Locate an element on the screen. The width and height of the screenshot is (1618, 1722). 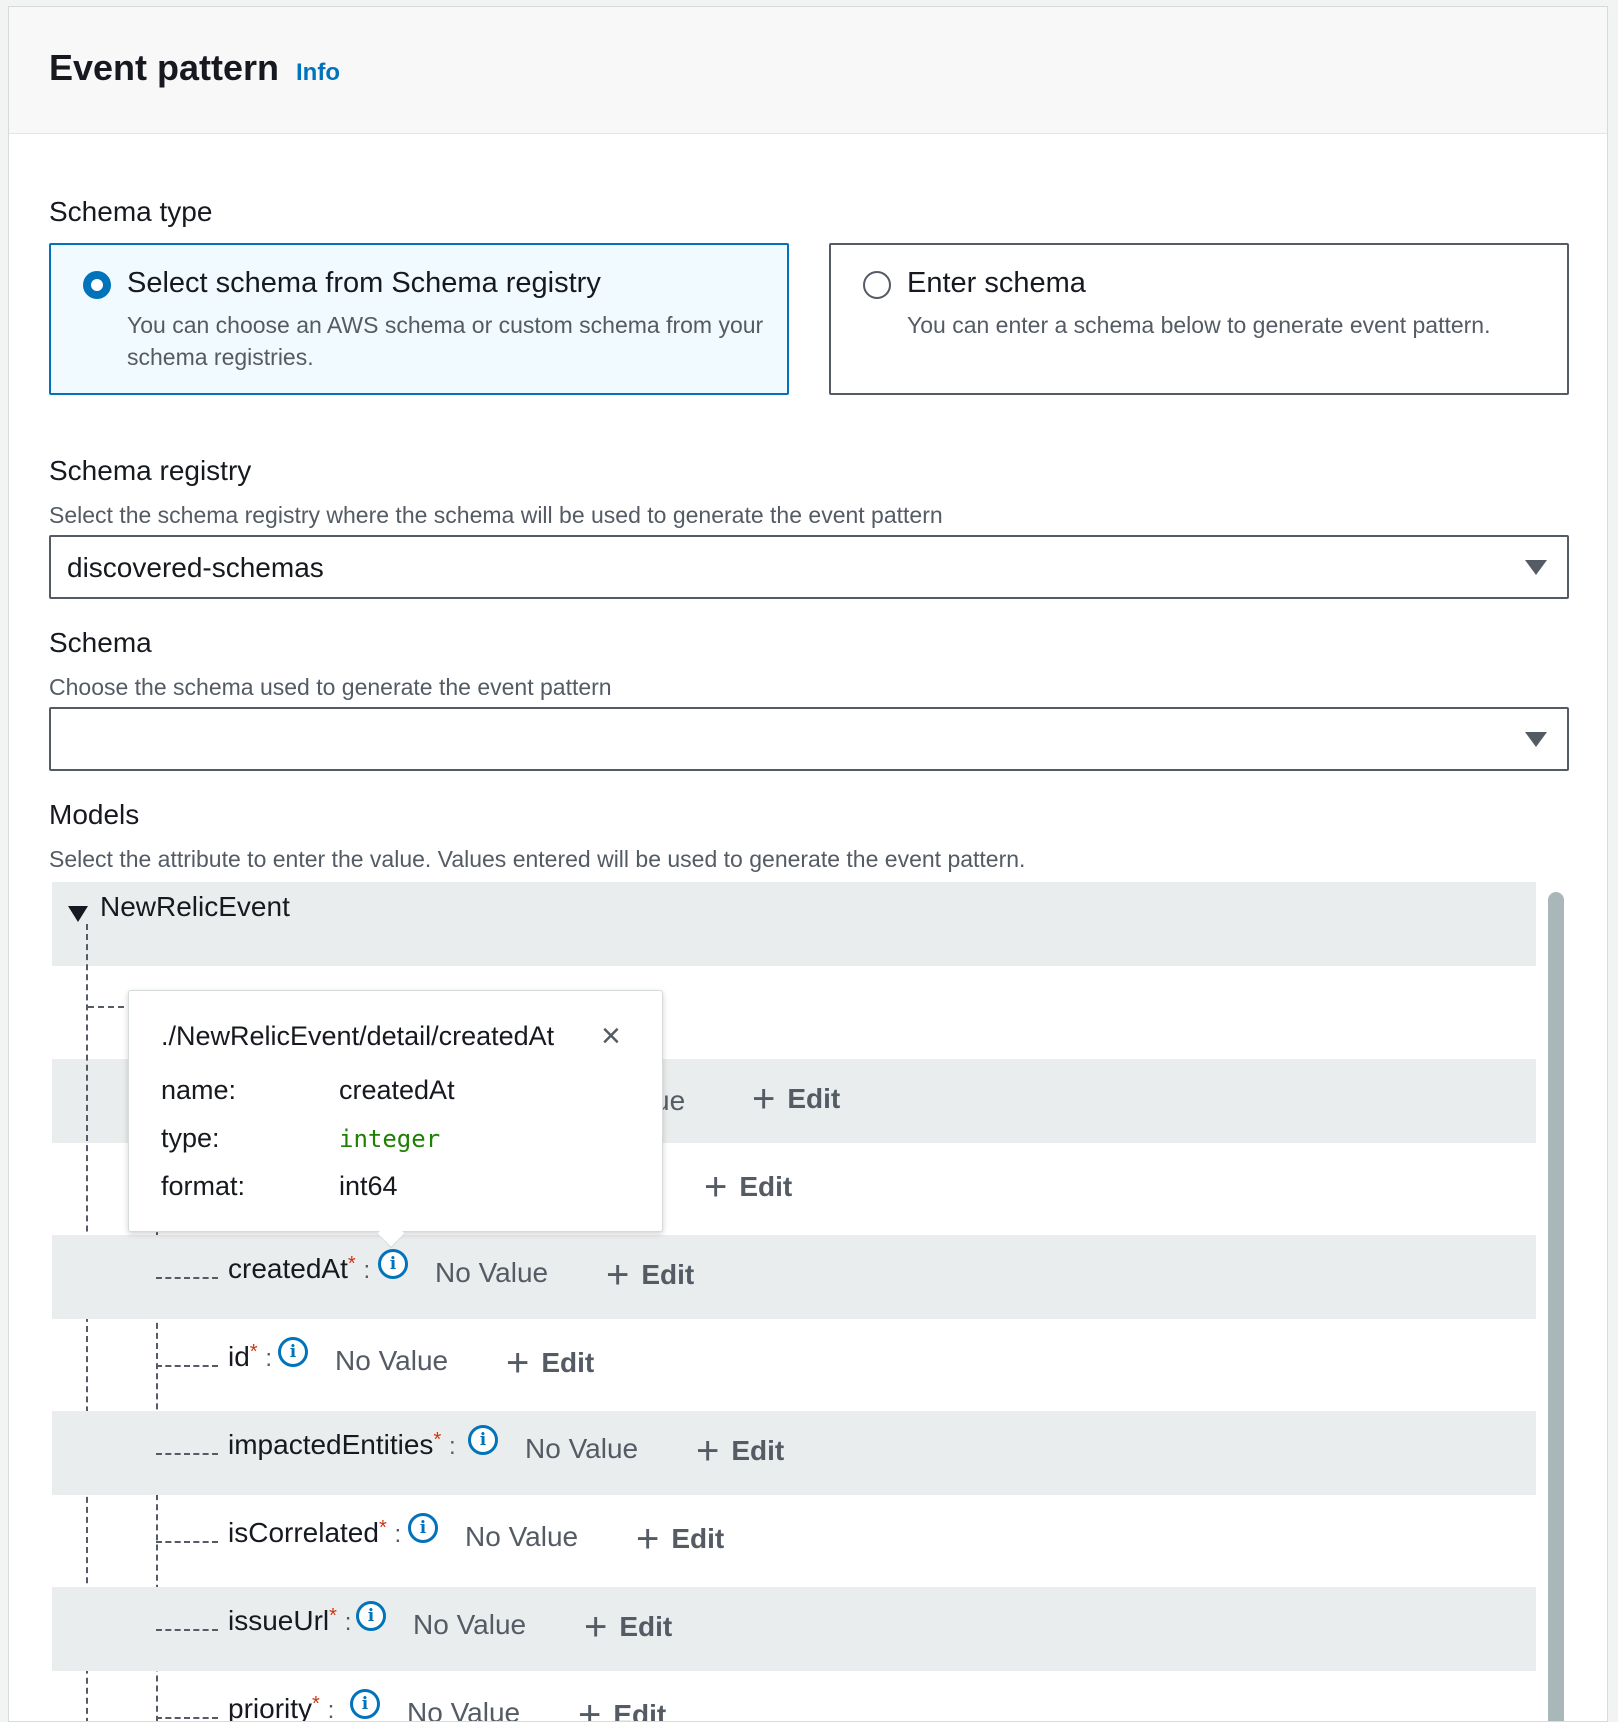
popover-path: ./NewRelicEvent/detail/createdAt is located at coordinates (358, 1036).